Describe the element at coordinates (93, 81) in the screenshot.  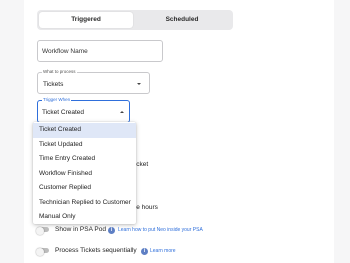
I see `what-to-process-select: What to process Tickets` at that location.